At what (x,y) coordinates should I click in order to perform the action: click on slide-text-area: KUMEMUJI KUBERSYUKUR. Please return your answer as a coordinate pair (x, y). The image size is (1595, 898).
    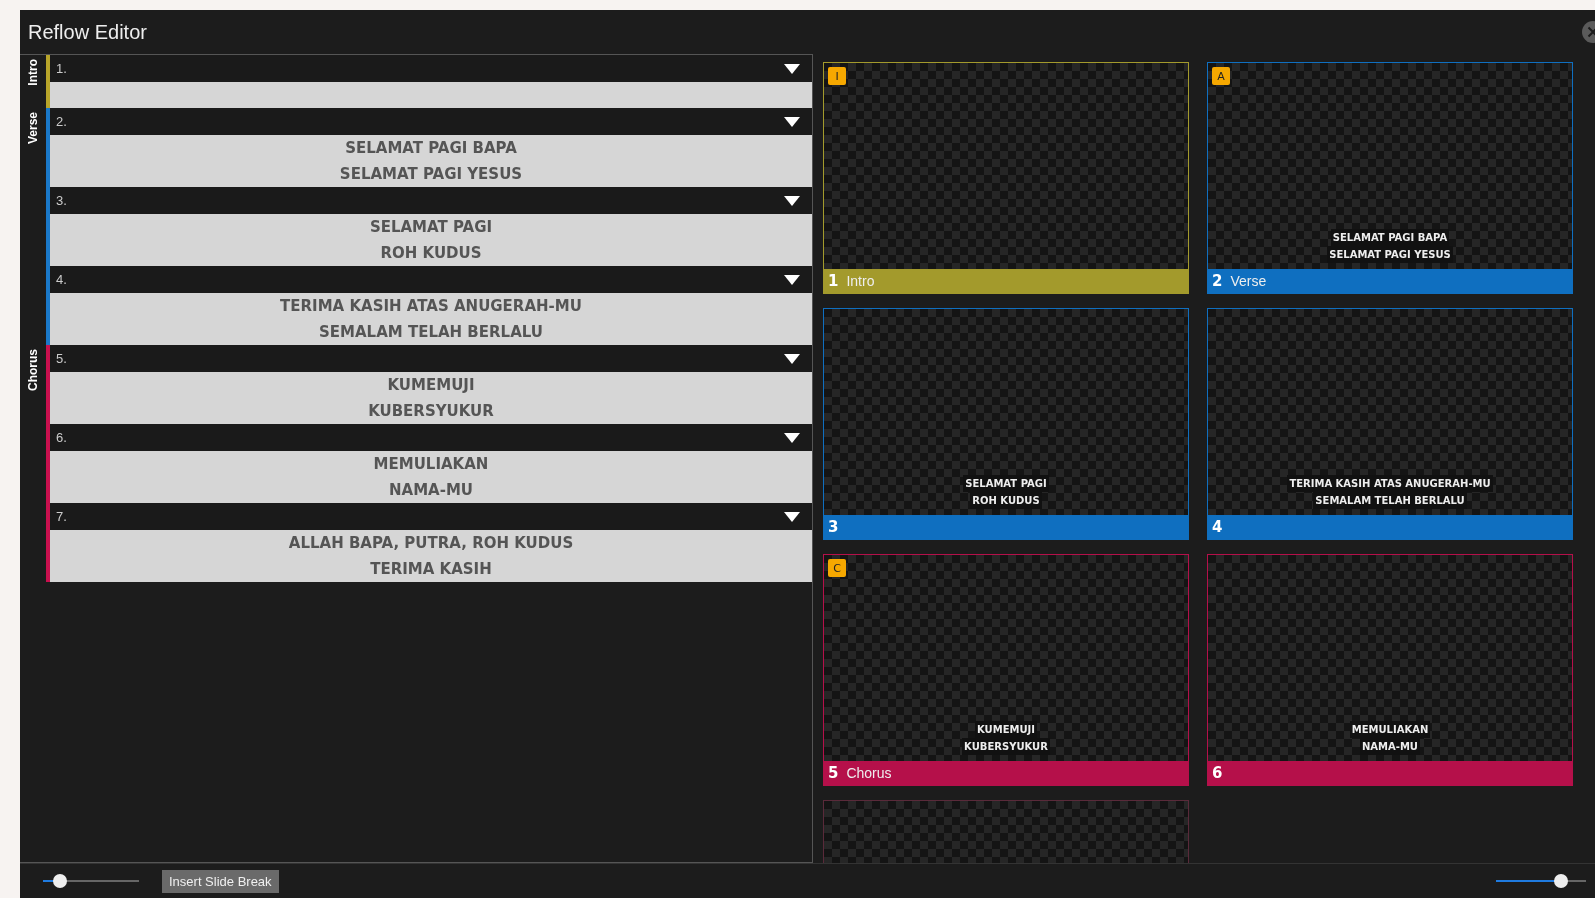
    Looking at the image, I should click on (431, 398).